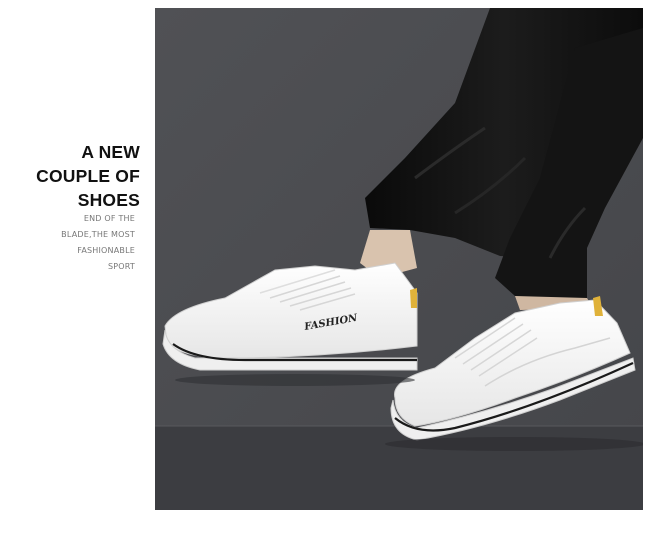 The width and height of the screenshot is (650, 533). Describe the element at coordinates (110, 152) in the screenshot. I see `headline-line-1: A NEW` at that location.